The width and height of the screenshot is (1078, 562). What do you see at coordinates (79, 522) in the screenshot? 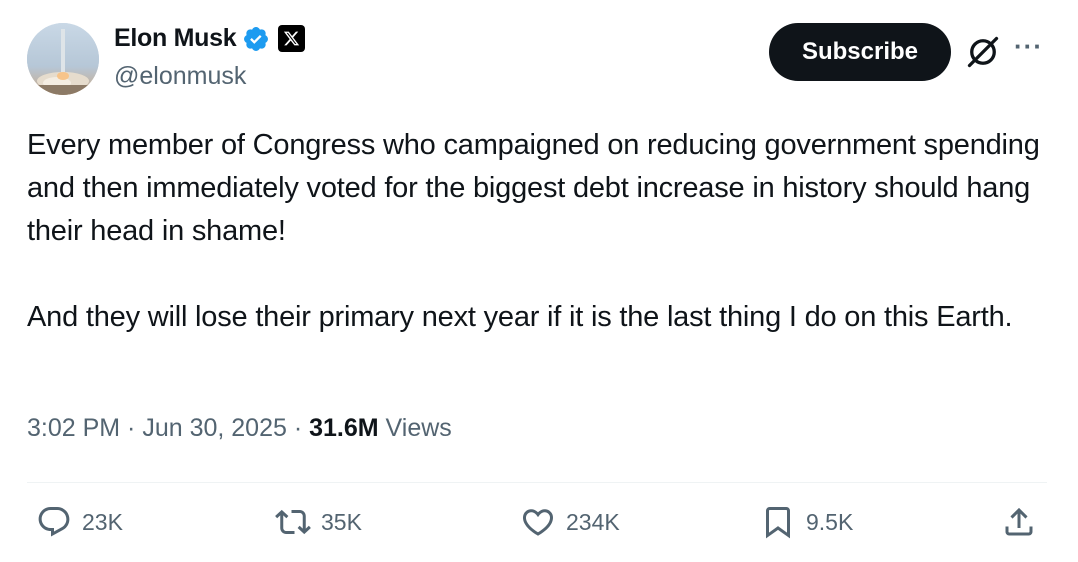
I see `reply-button: 23K` at bounding box center [79, 522].